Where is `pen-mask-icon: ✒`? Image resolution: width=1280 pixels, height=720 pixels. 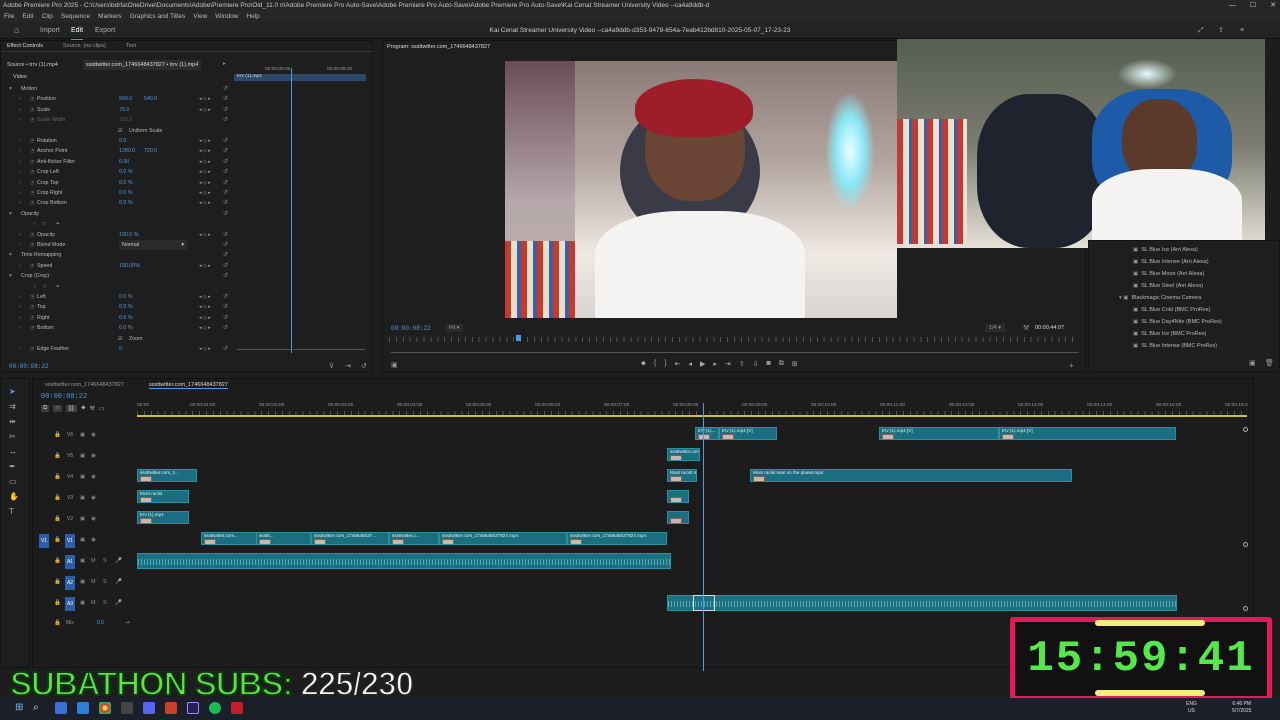
pen-mask-icon: ✒ is located at coordinates (58, 287).